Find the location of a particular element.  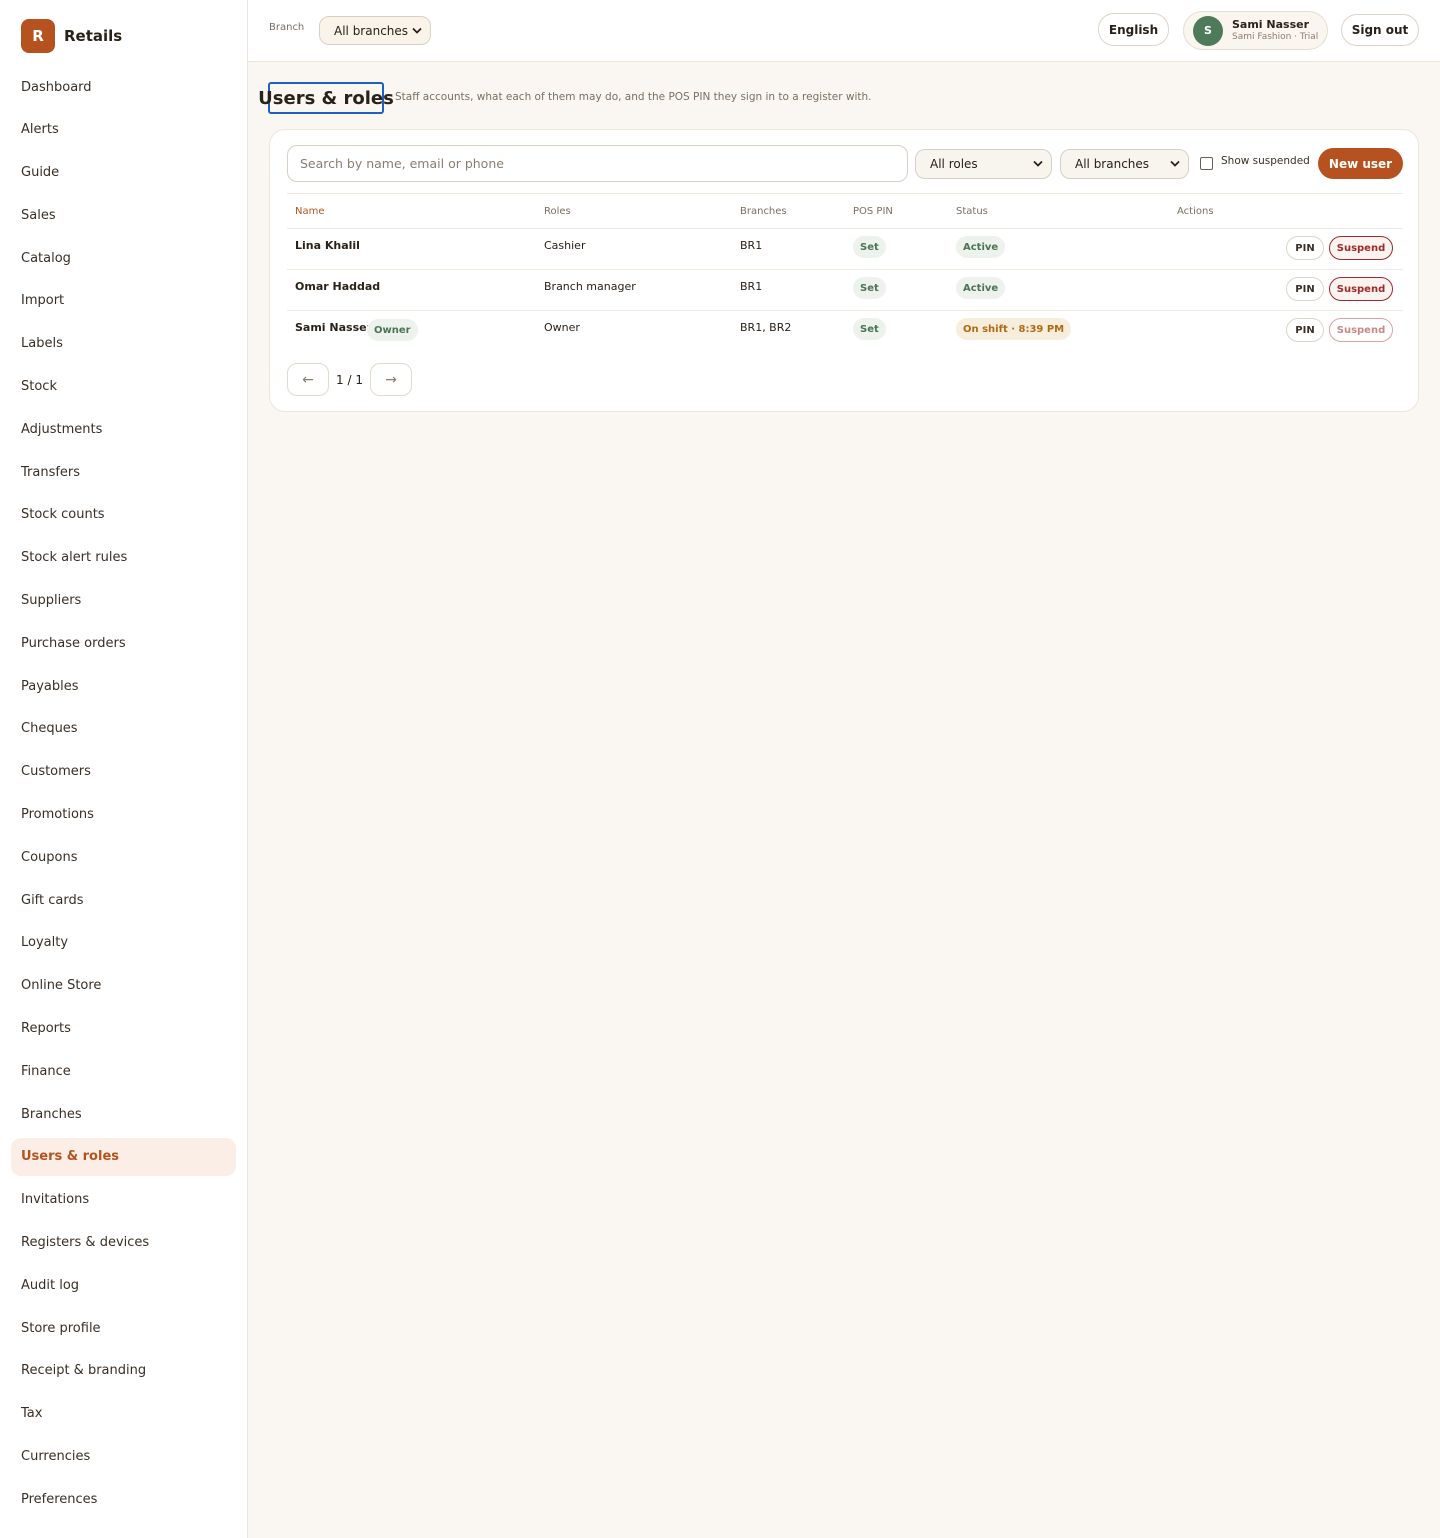

sign-out-button: Sign out is located at coordinates (1380, 30).